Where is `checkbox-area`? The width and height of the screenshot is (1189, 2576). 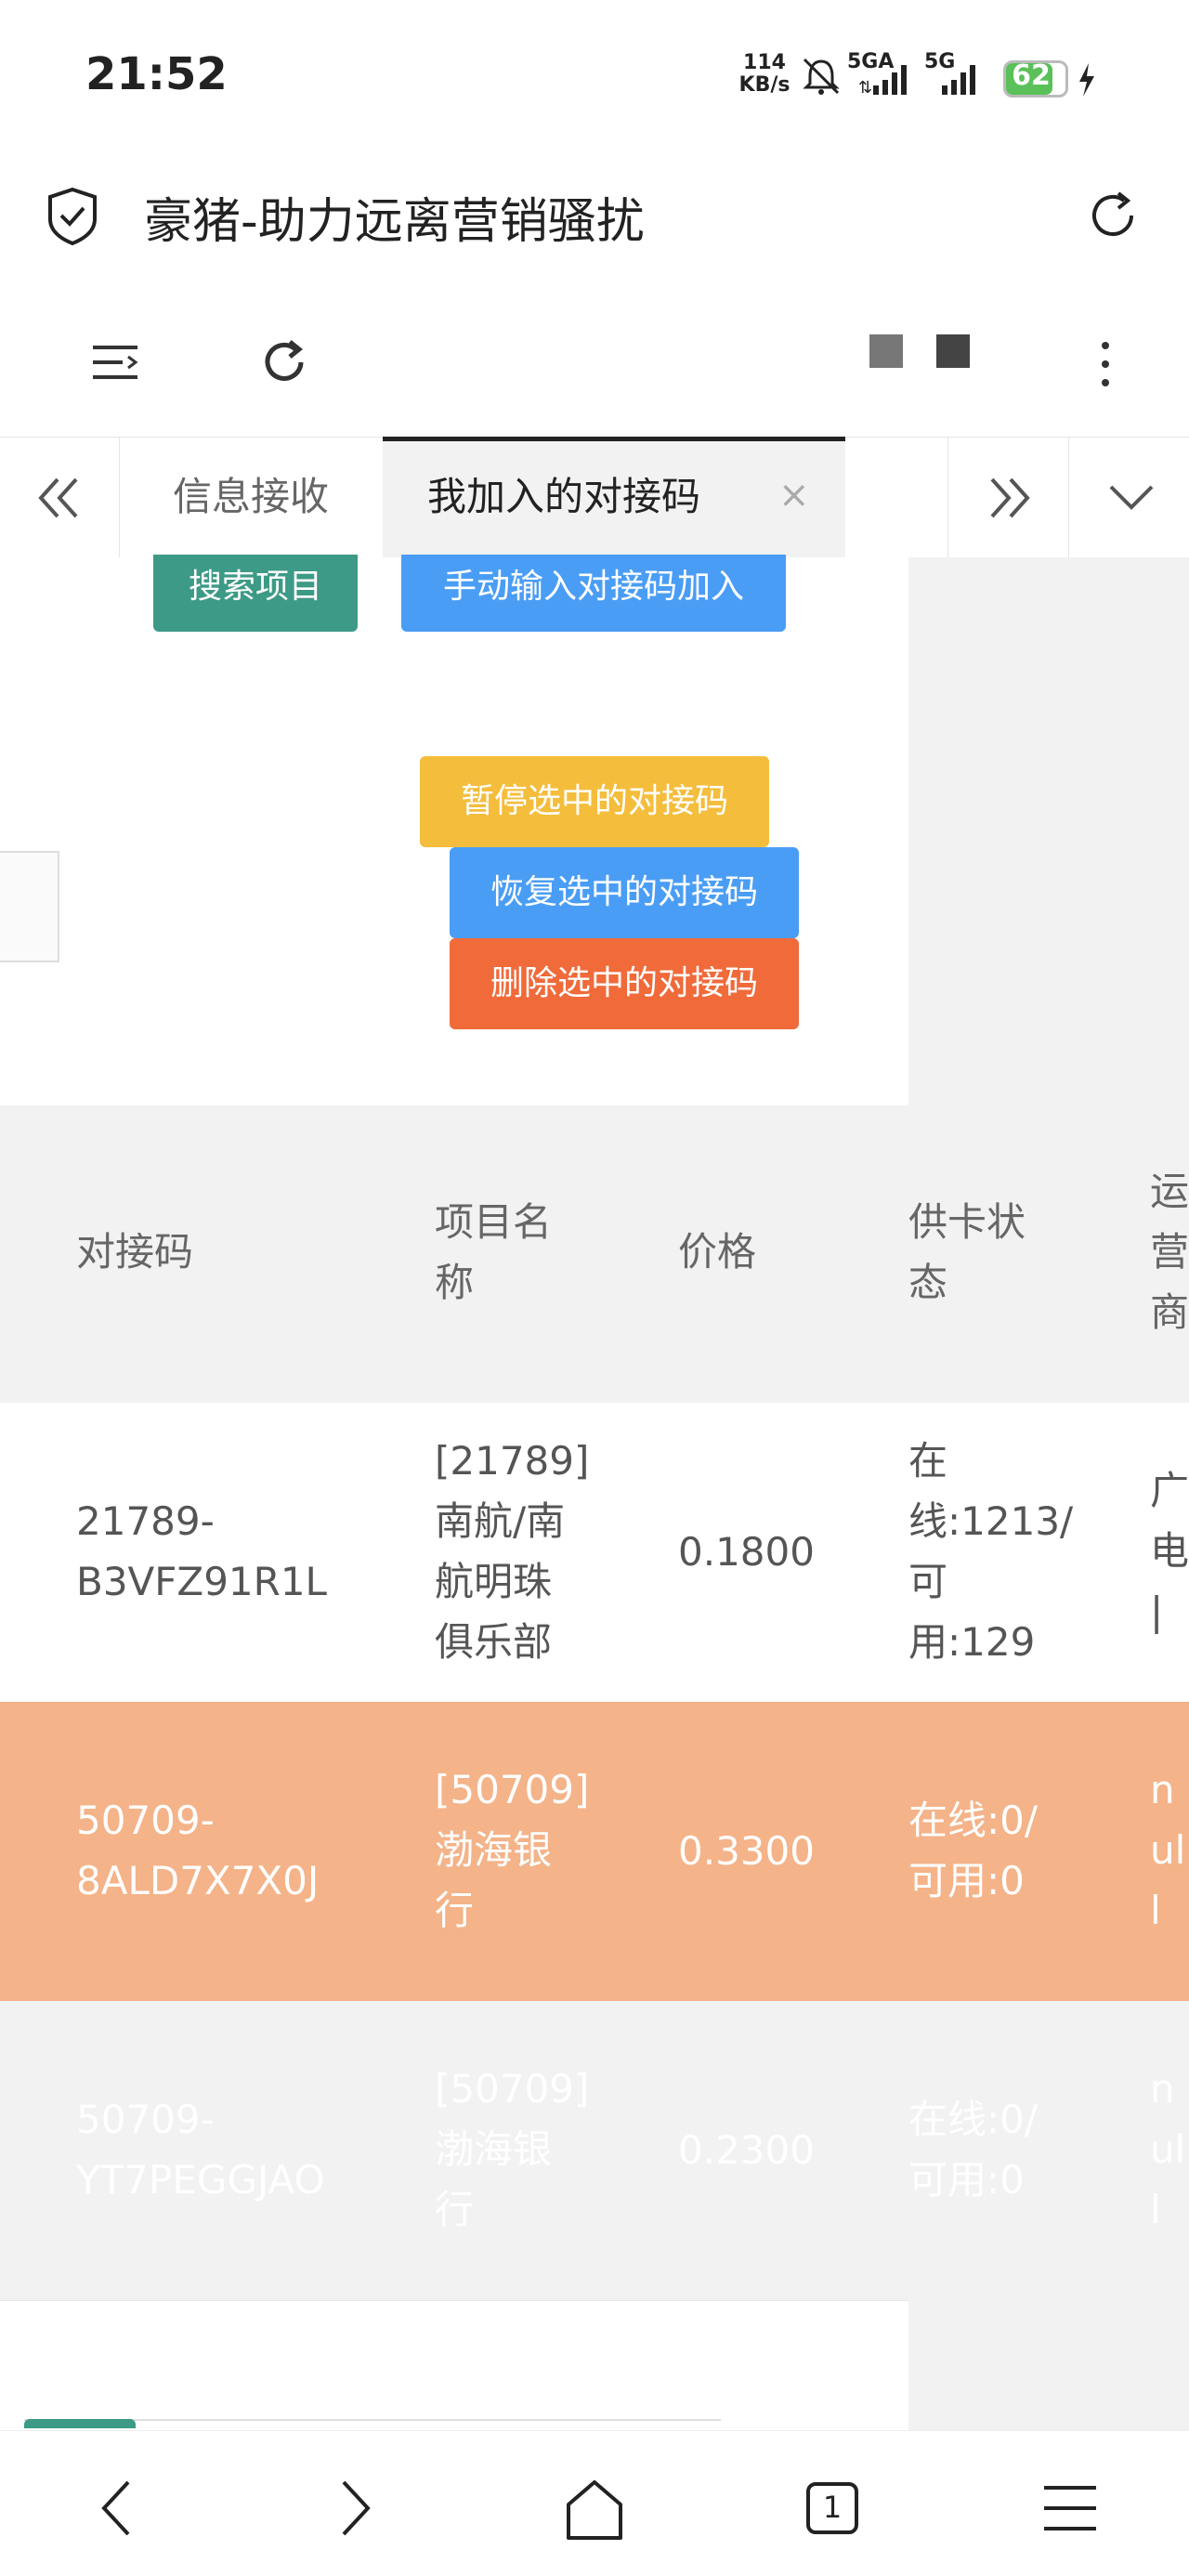
checkbox-area is located at coordinates (30, 907).